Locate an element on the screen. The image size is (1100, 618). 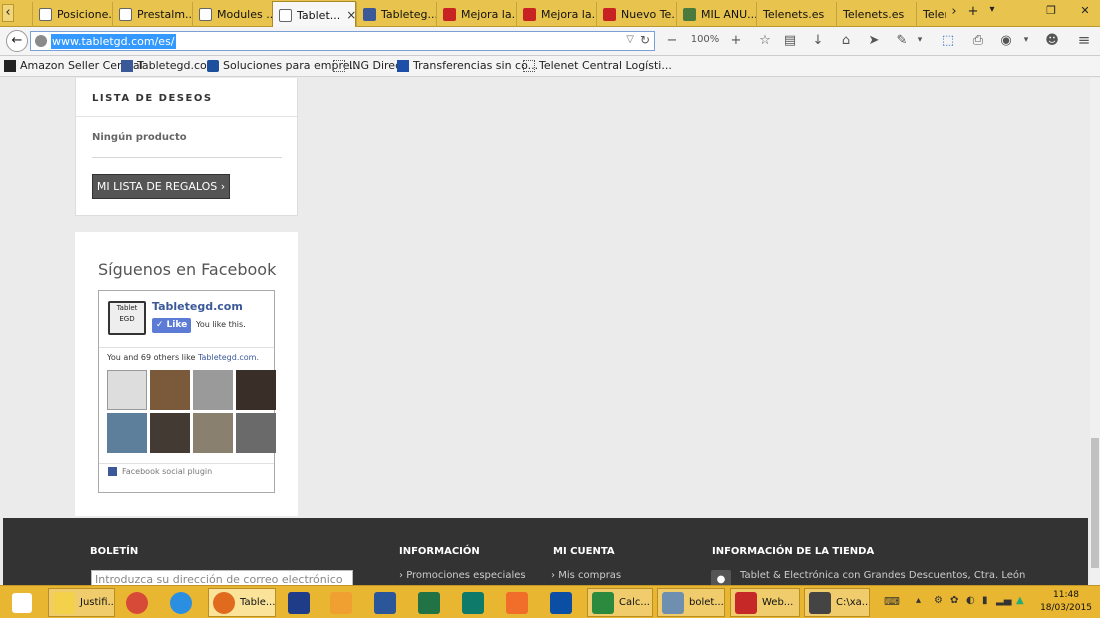
m-icon is located at coordinates (689, 14).